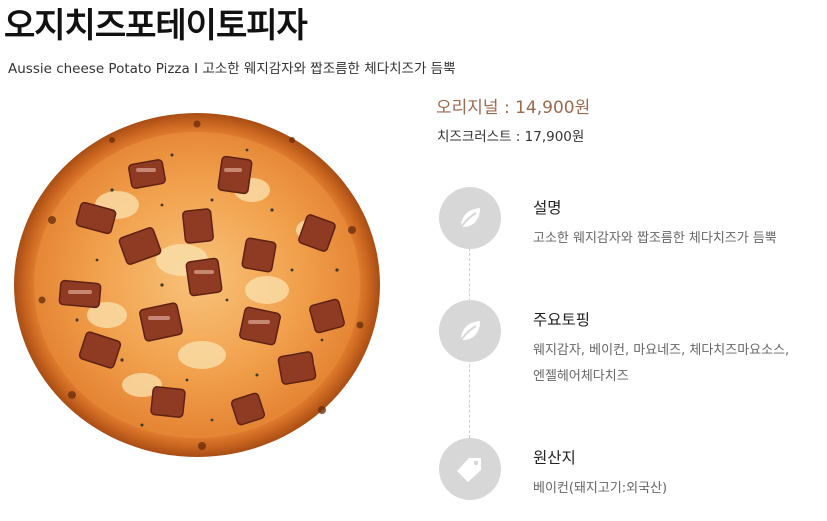 The image size is (827, 521). Describe the element at coordinates (655, 238) in the screenshot. I see `info-text-description: 고소한 웨지감자와 짭조름한 체다치즈가 듬뿍` at that location.